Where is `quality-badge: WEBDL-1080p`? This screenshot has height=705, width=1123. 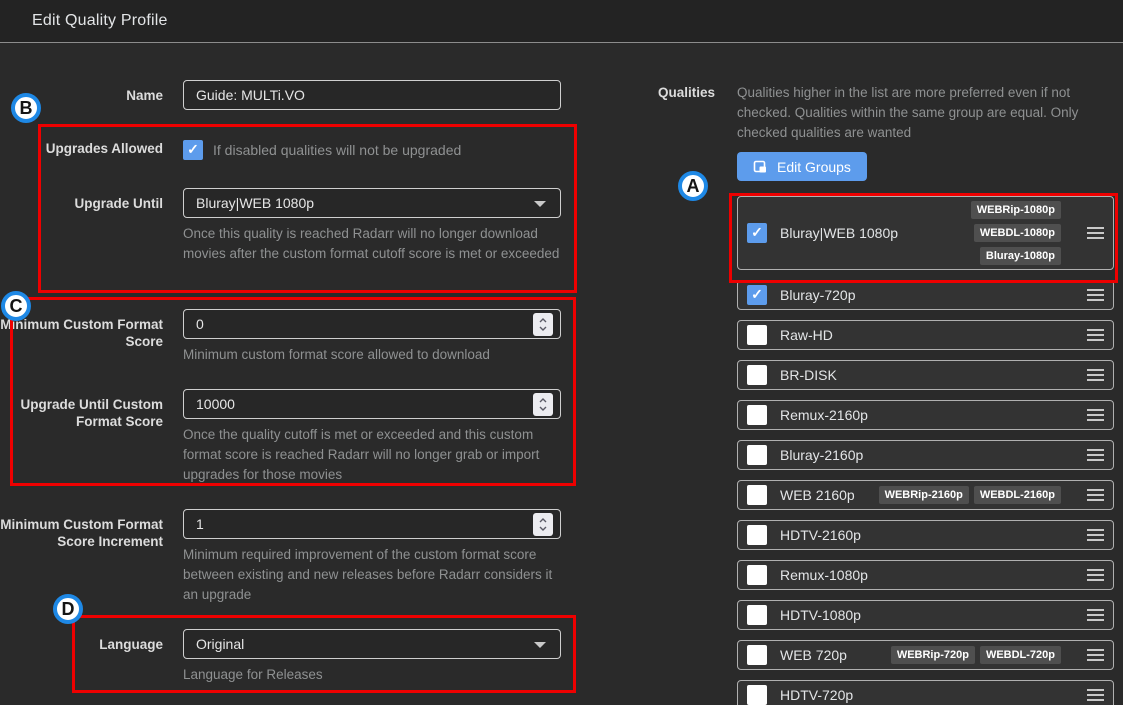
quality-badge: WEBDL-1080p is located at coordinates (1017, 233).